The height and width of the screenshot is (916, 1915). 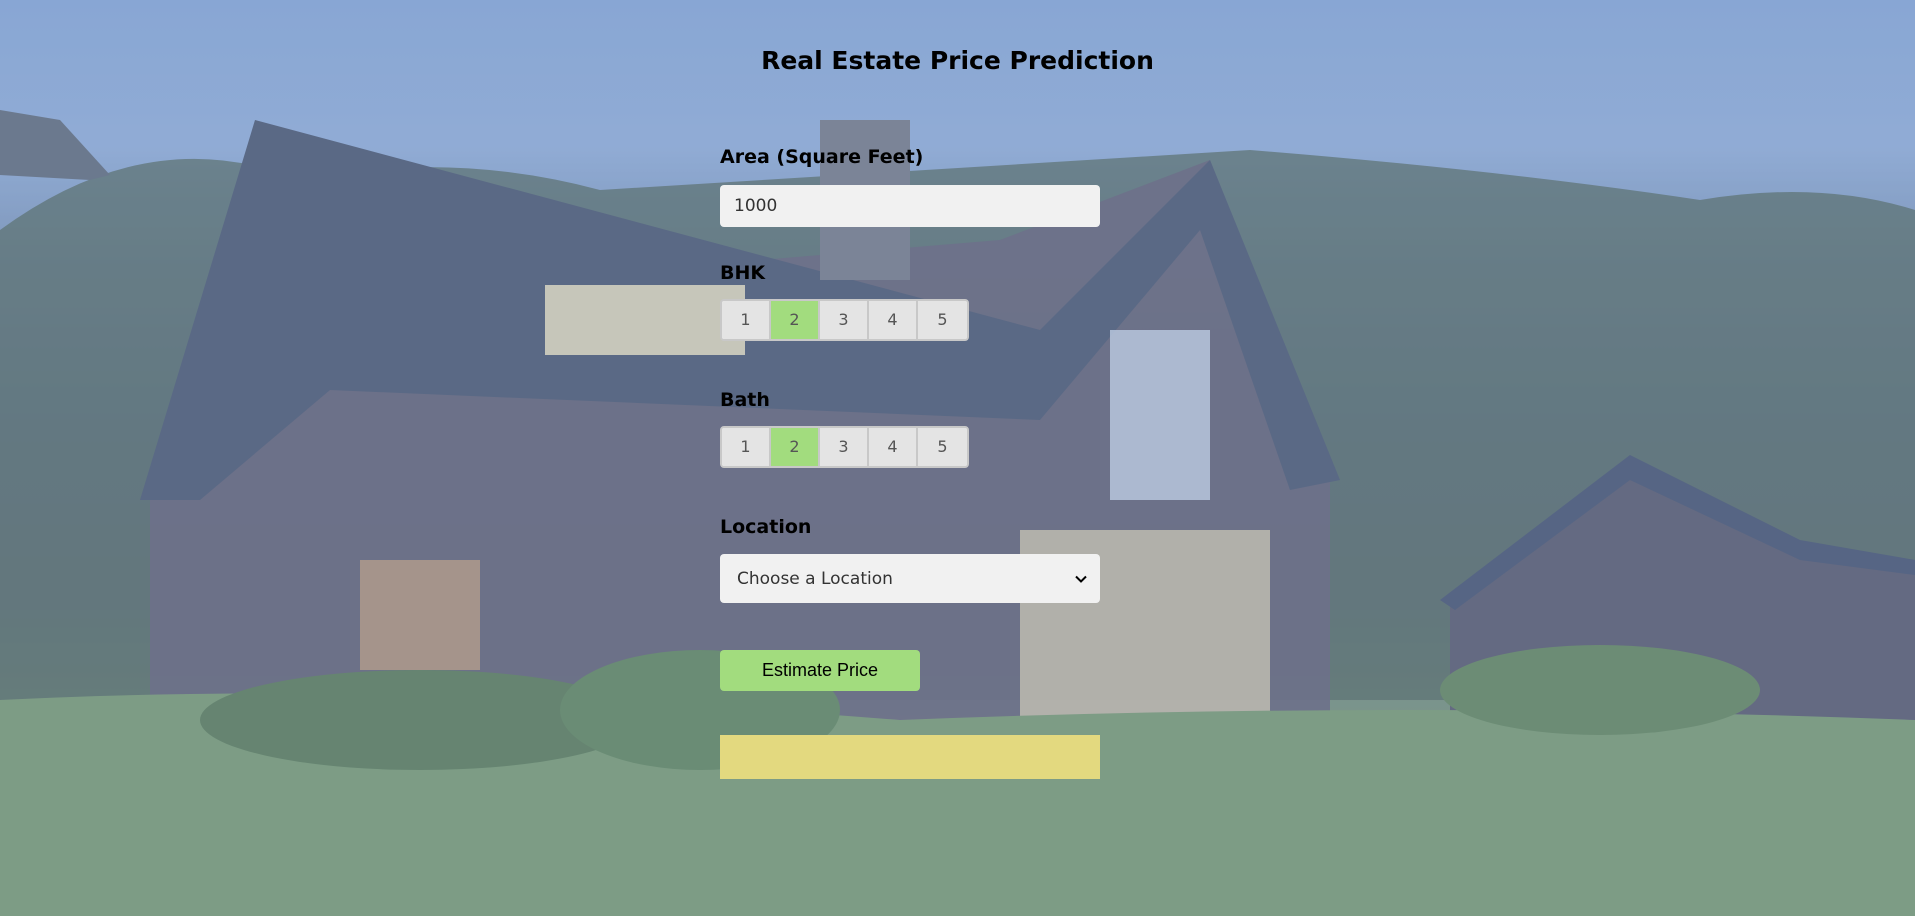 What do you see at coordinates (893, 447) in the screenshot?
I see `bath-option-4: 4` at bounding box center [893, 447].